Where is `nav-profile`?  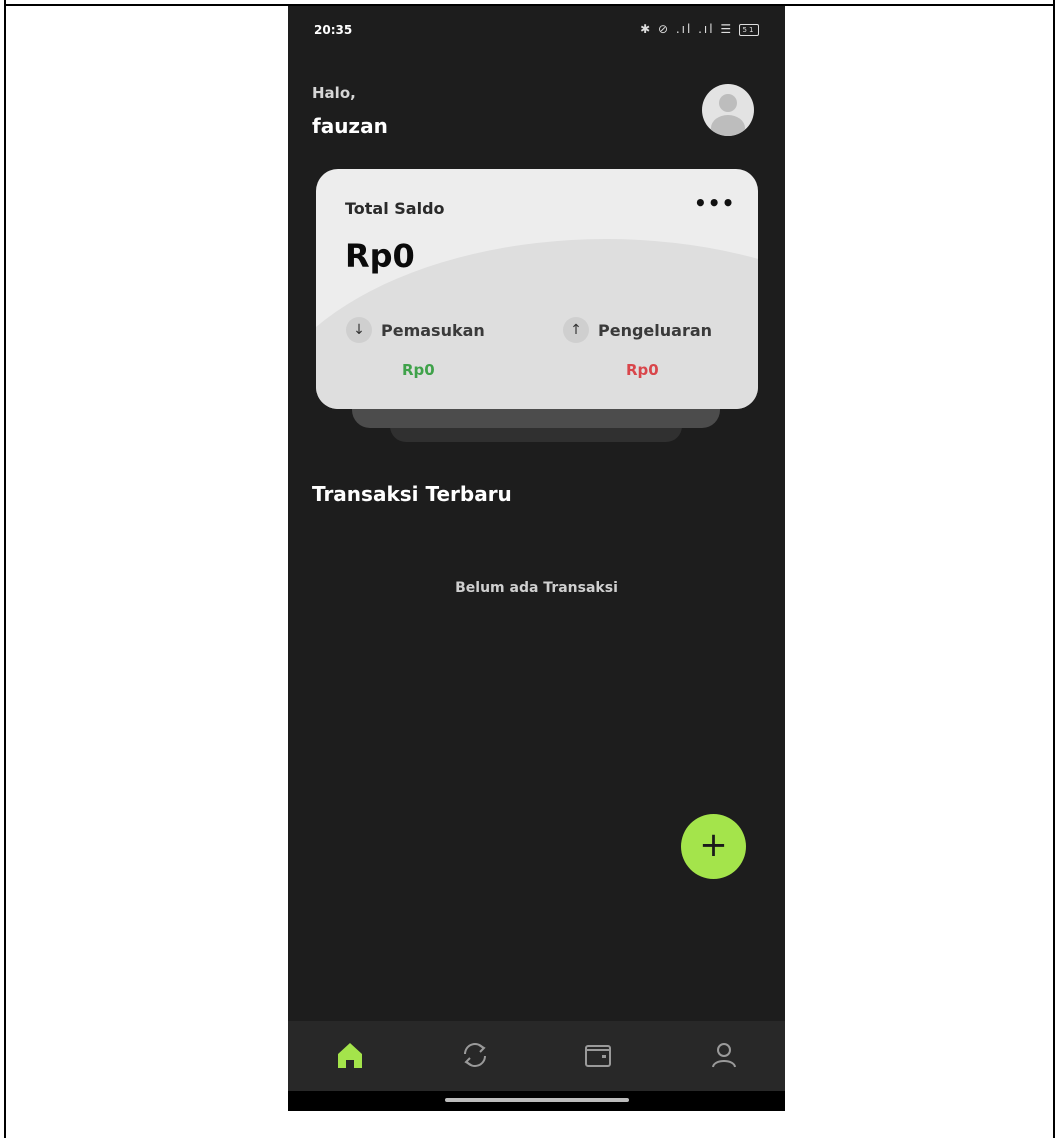 nav-profile is located at coordinates (724, 1055).